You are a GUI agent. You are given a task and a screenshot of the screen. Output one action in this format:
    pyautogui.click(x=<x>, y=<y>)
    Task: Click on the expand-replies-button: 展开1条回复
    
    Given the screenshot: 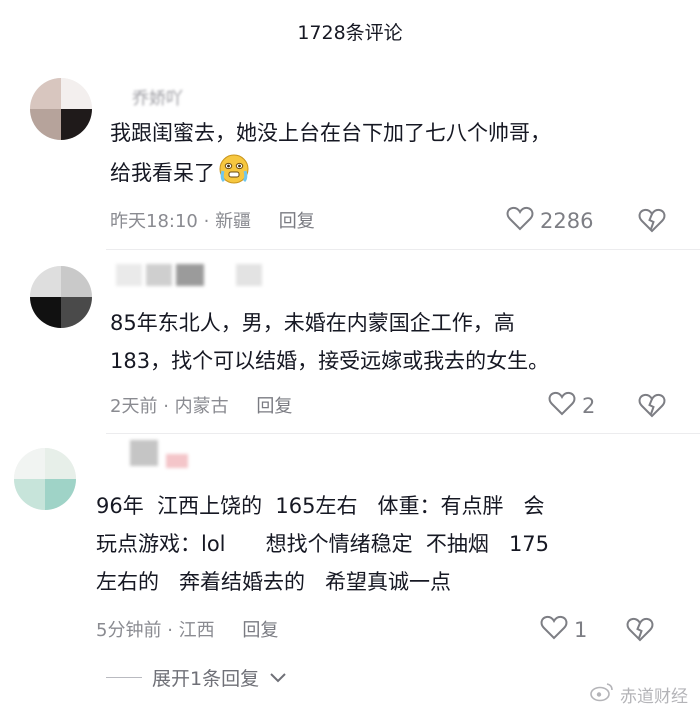 What is the action you would take?
    pyautogui.click(x=196, y=677)
    